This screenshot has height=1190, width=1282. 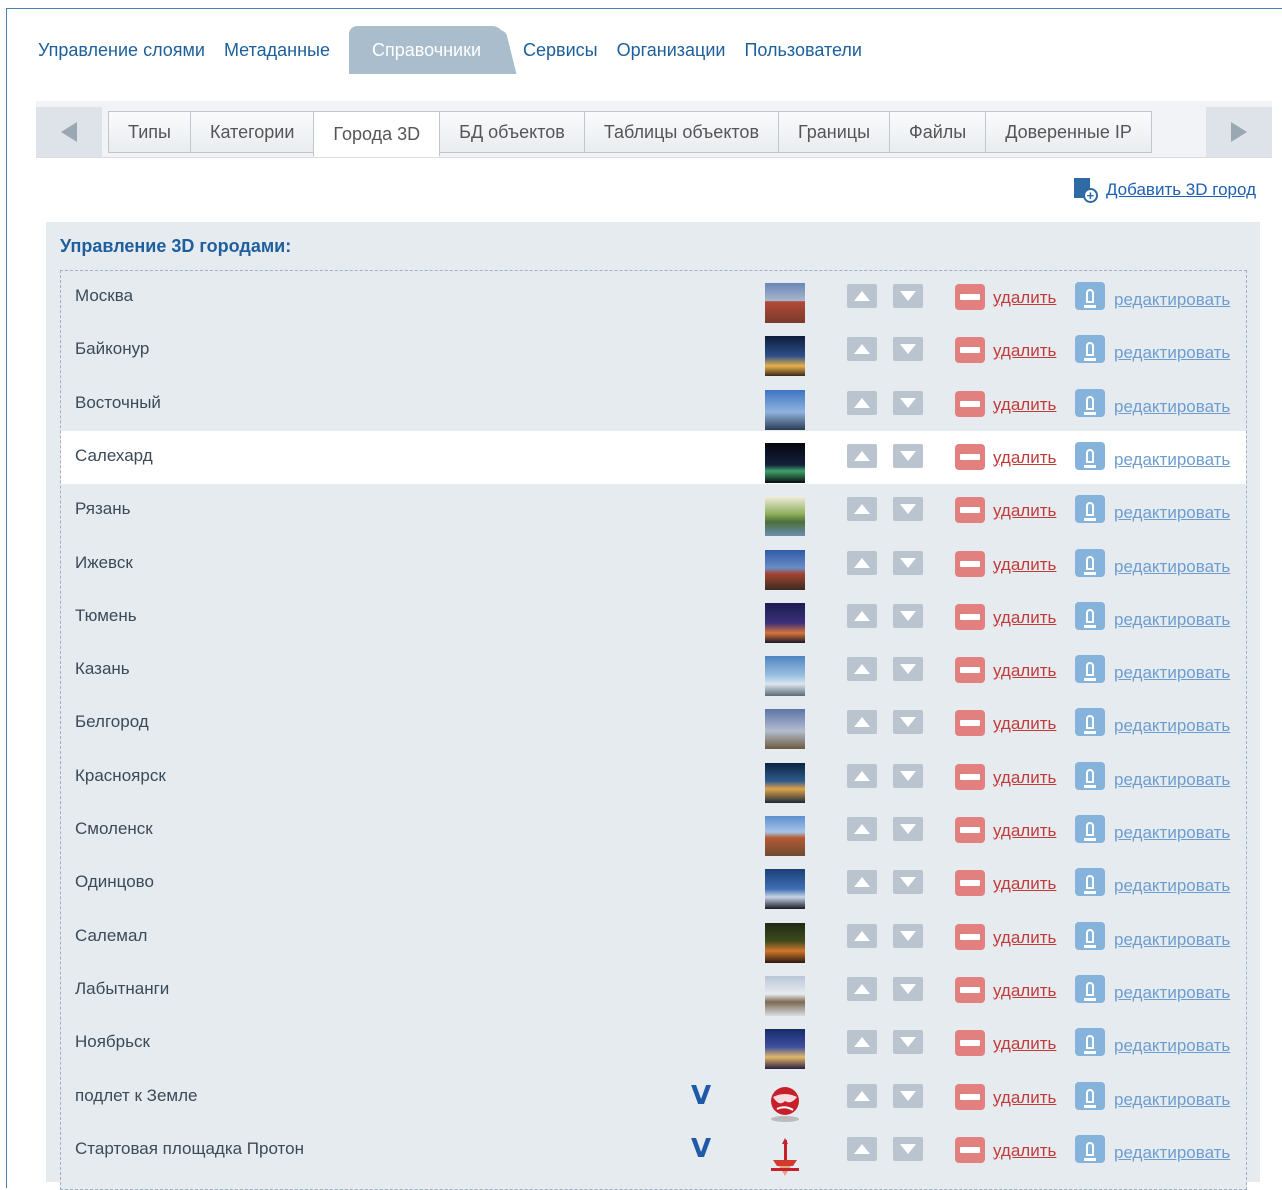 I want to click on topnav-item: Пользователи, so click(x=802, y=50).